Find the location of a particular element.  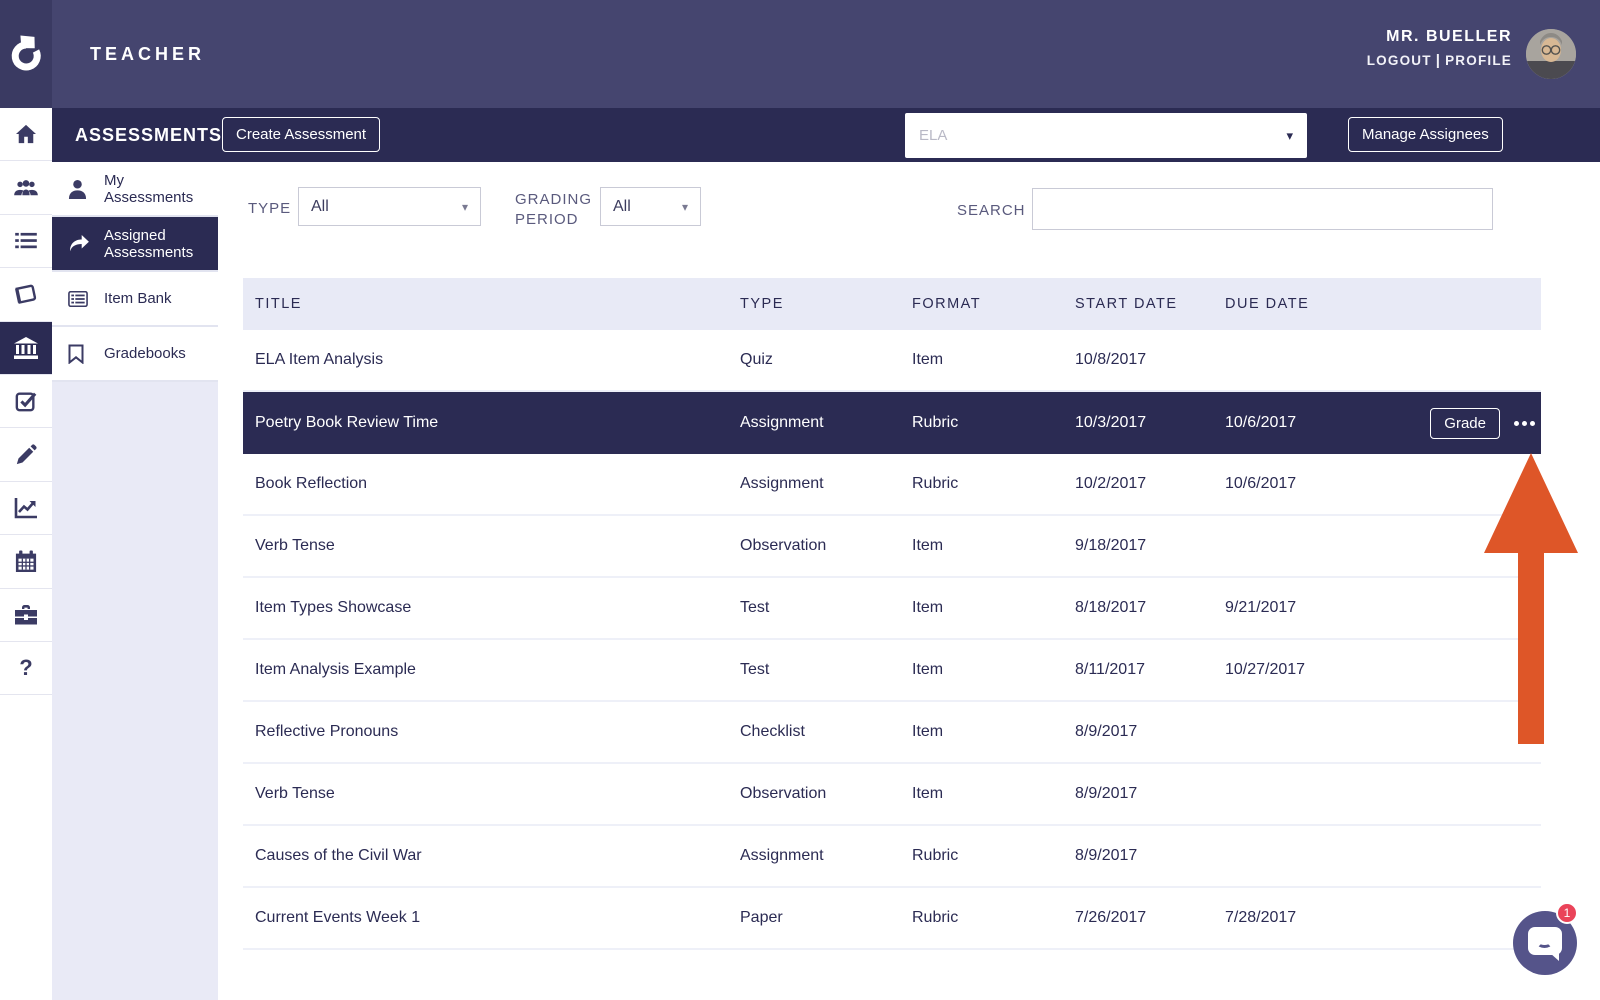

sidebar-item-label: Item Bank is located at coordinates (138, 298).